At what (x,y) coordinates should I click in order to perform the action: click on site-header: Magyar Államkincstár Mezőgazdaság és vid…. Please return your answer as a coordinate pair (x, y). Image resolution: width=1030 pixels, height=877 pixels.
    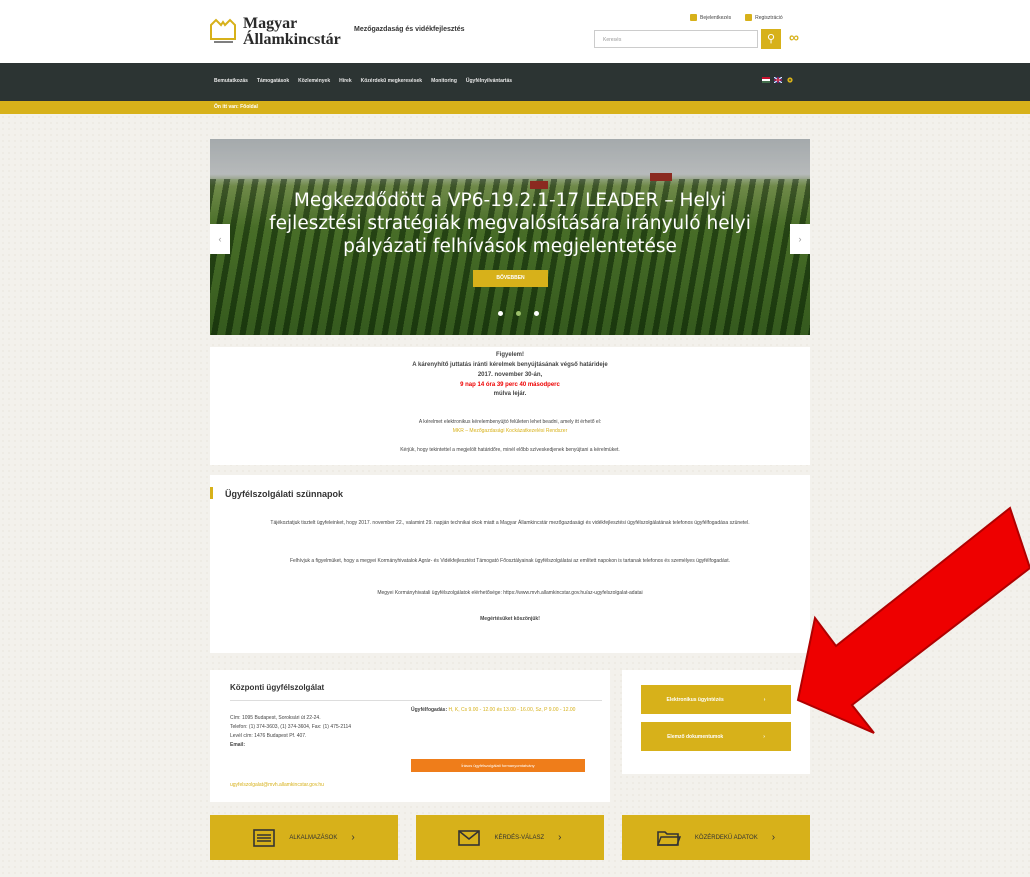
    Looking at the image, I should click on (515, 31).